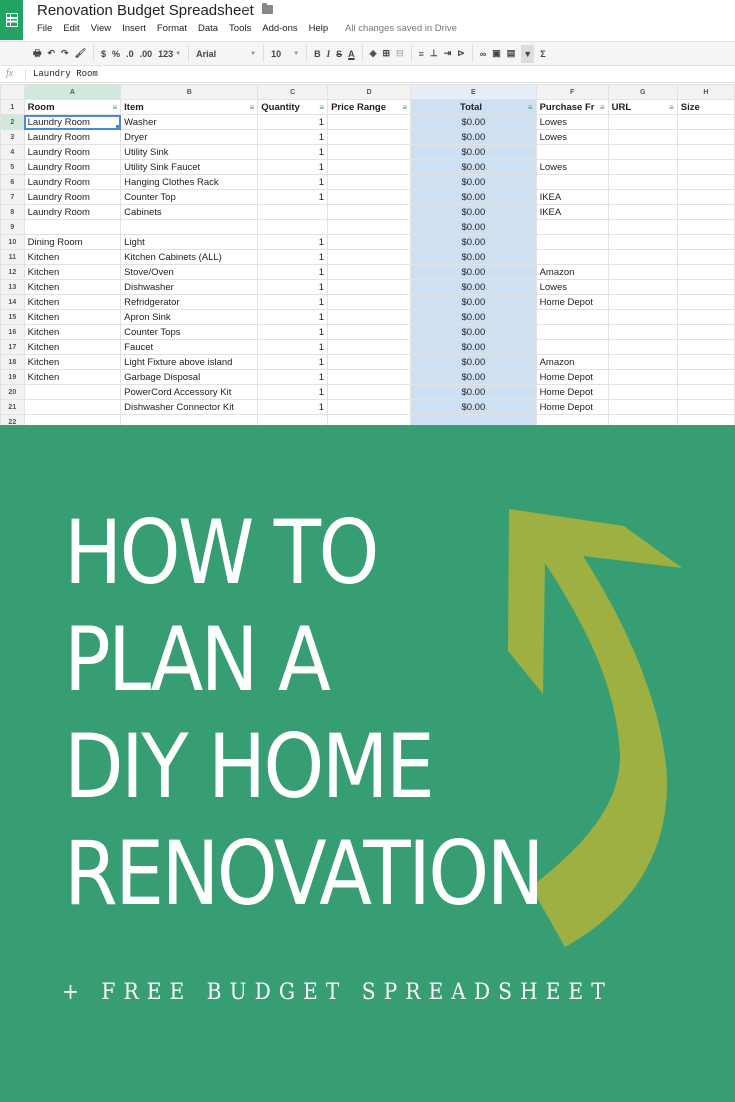  Describe the element at coordinates (12, 212) in the screenshot. I see `row-number: 8` at that location.